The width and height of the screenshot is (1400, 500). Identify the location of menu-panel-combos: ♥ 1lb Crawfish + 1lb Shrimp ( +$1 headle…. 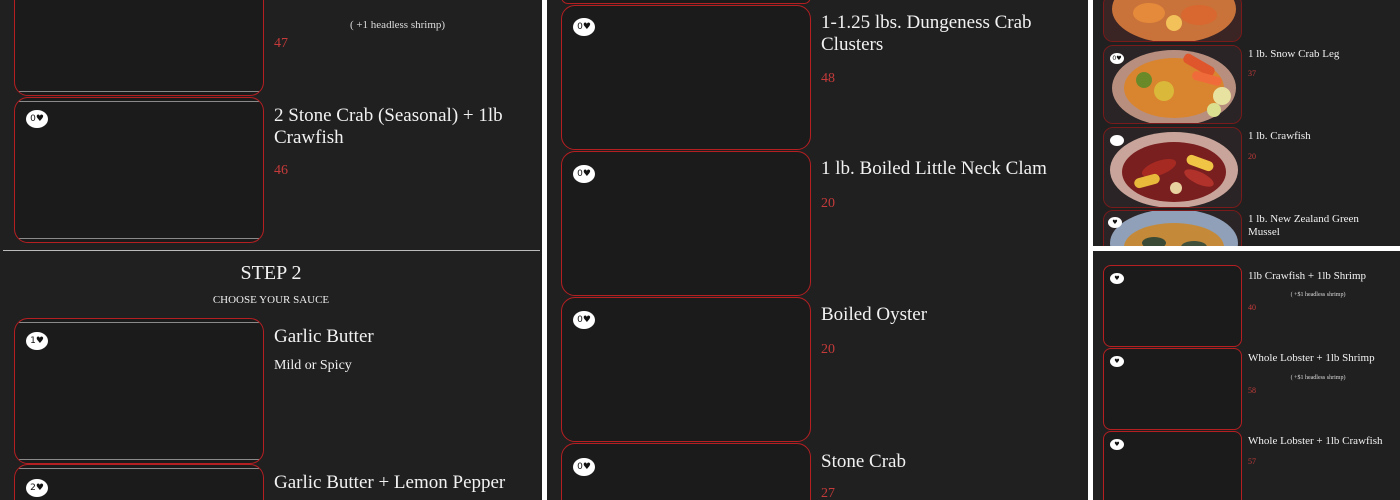
(1246, 375).